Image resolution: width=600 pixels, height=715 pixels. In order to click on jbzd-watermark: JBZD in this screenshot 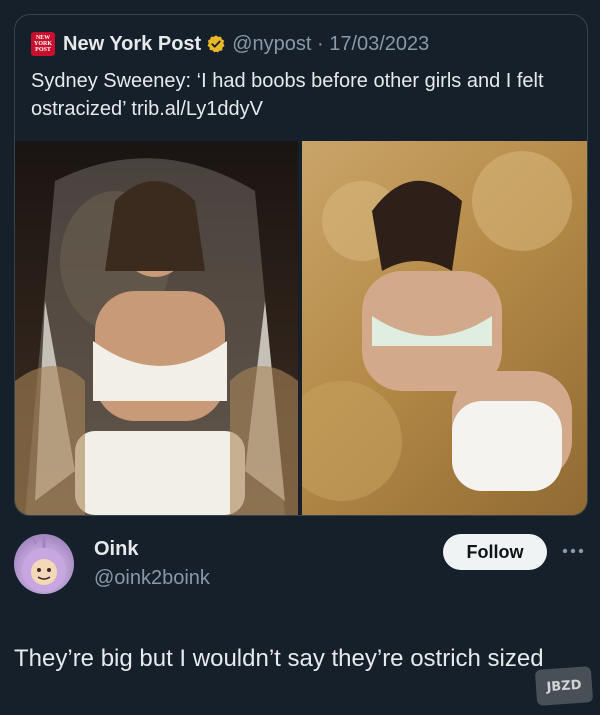, I will do `click(564, 686)`.